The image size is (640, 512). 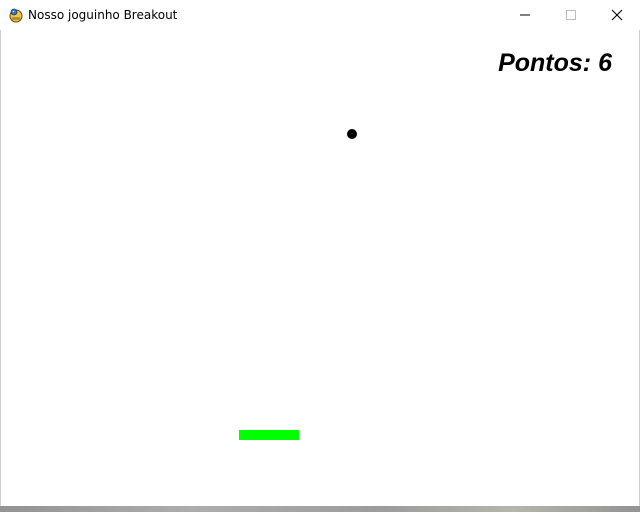 What do you see at coordinates (320, 509) in the screenshot?
I see `taskbar-edge` at bounding box center [320, 509].